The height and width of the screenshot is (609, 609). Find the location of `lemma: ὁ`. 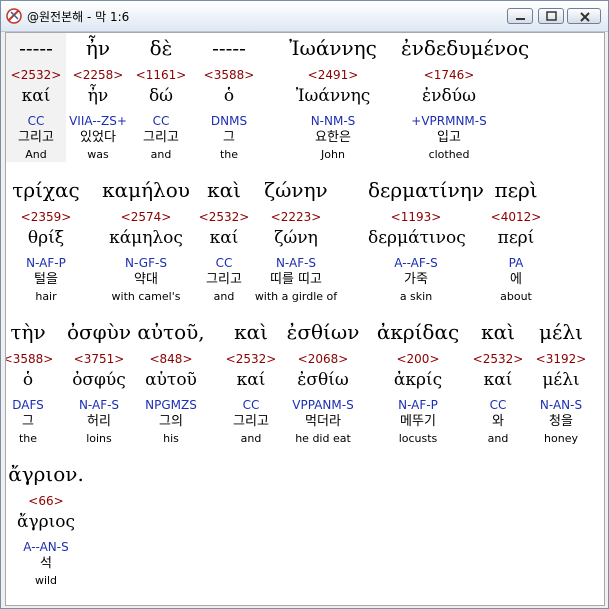

lemma: ὁ is located at coordinates (229, 96).